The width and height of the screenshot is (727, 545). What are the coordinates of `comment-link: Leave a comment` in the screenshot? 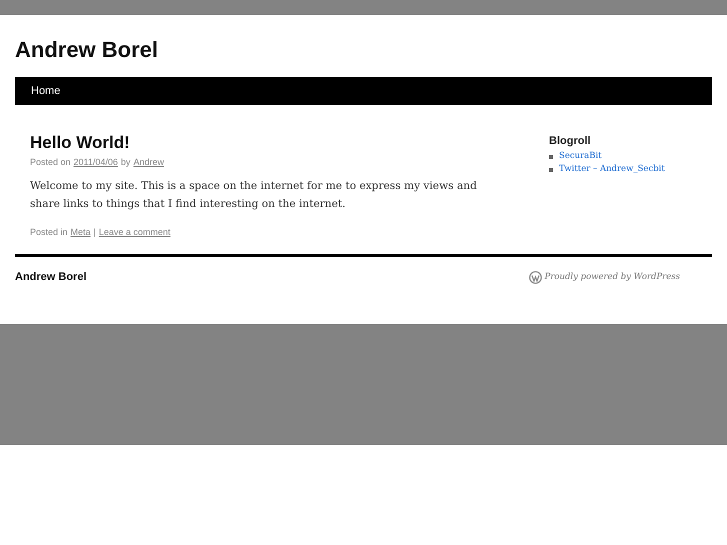 It's located at (134, 232).